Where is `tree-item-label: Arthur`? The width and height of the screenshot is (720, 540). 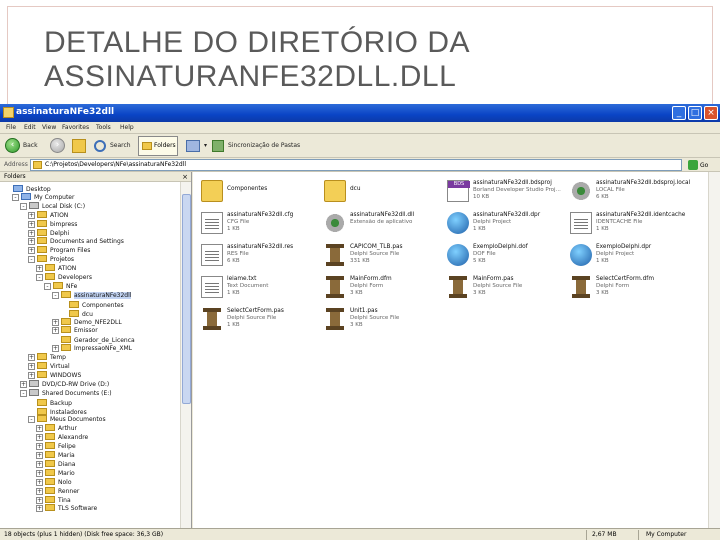 tree-item-label: Arthur is located at coordinates (67, 429).